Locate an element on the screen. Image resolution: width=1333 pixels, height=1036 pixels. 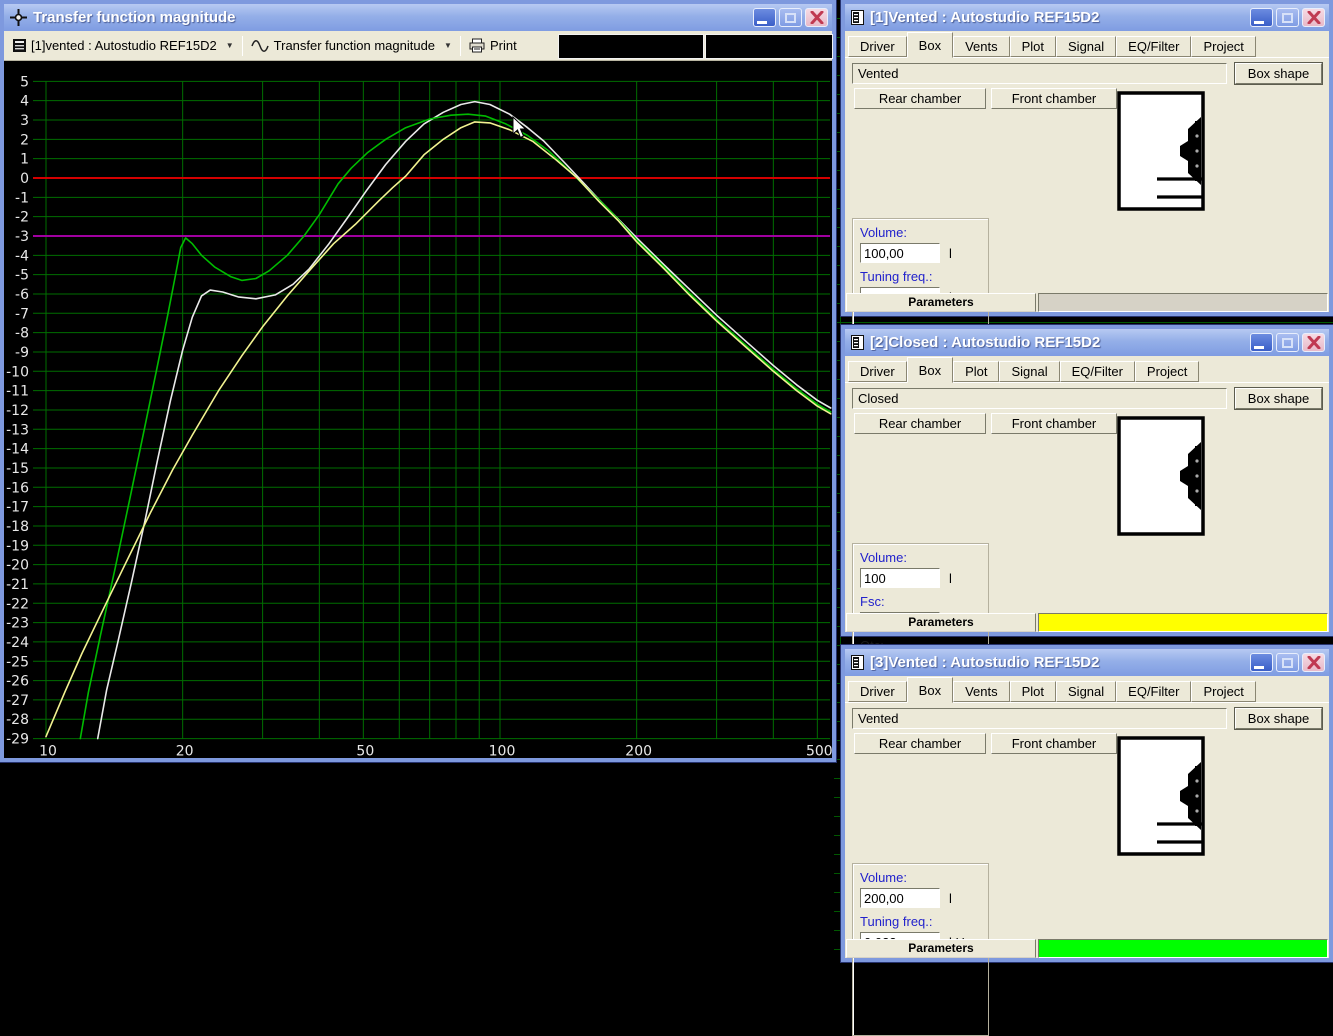
y-axis-tick-label: -27 is located at coordinates (17, 701).